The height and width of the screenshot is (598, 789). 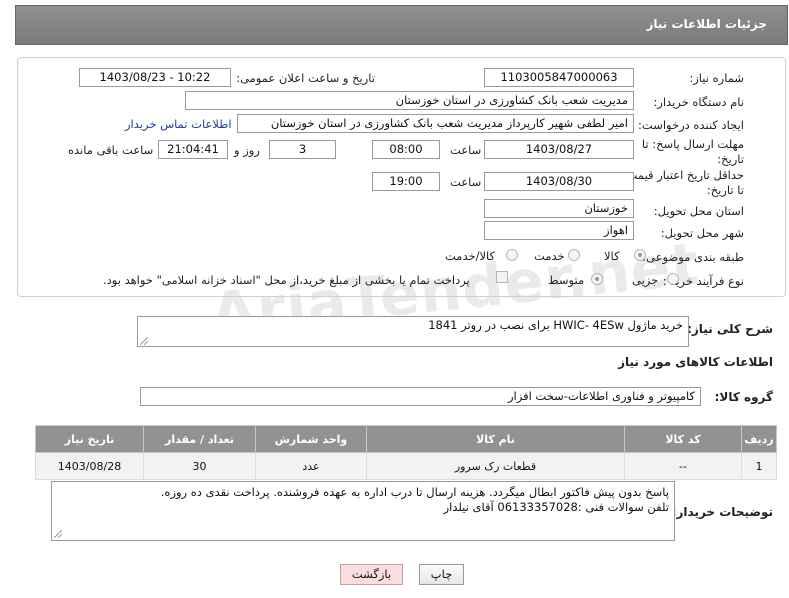 I want to click on process-radio-minor, so click(x=673, y=279).